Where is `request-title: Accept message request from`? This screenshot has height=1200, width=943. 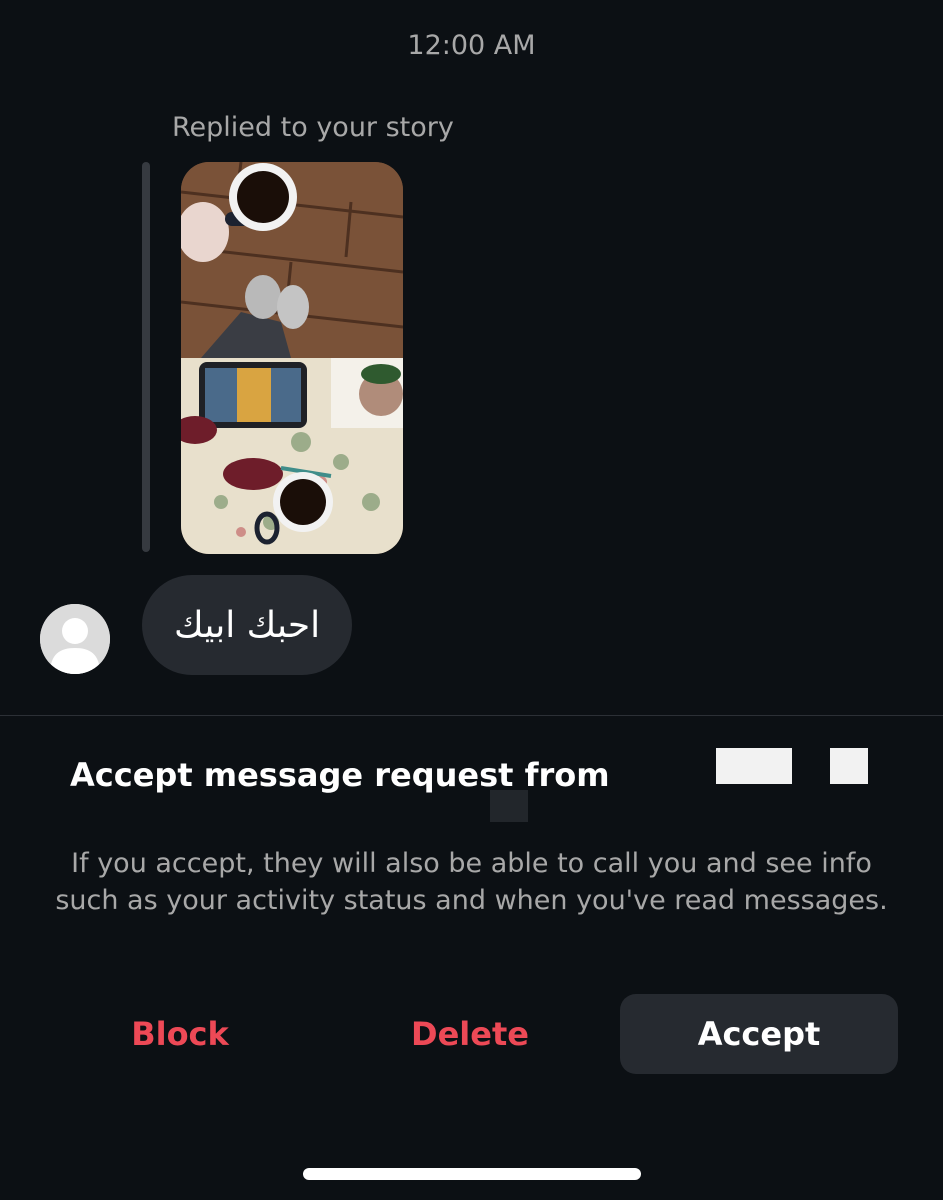
request-title: Accept message request from is located at coordinates (340, 775).